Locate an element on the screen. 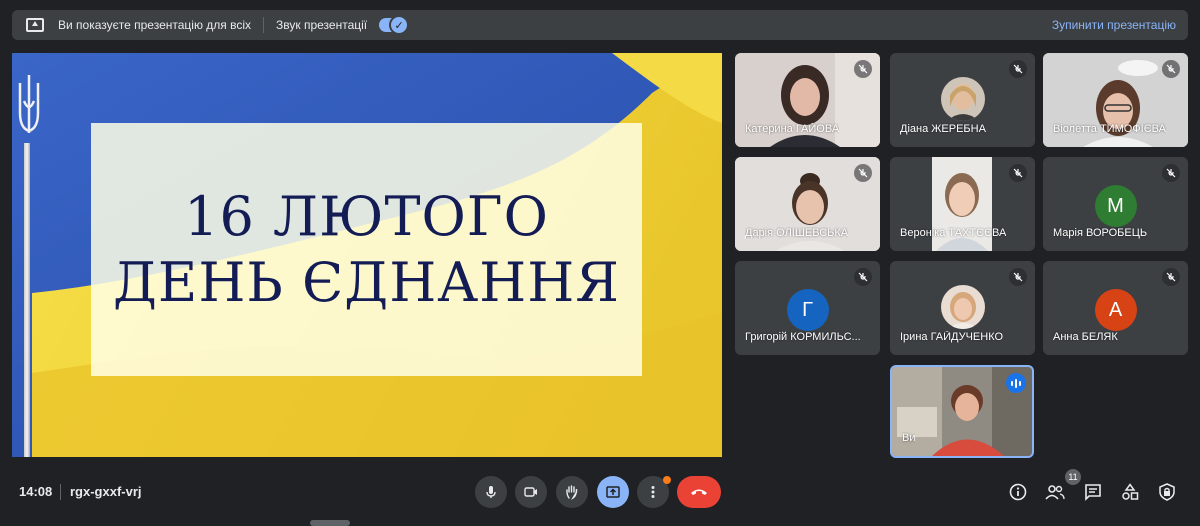 The height and width of the screenshot is (526, 1200). camera-button is located at coordinates (531, 492).